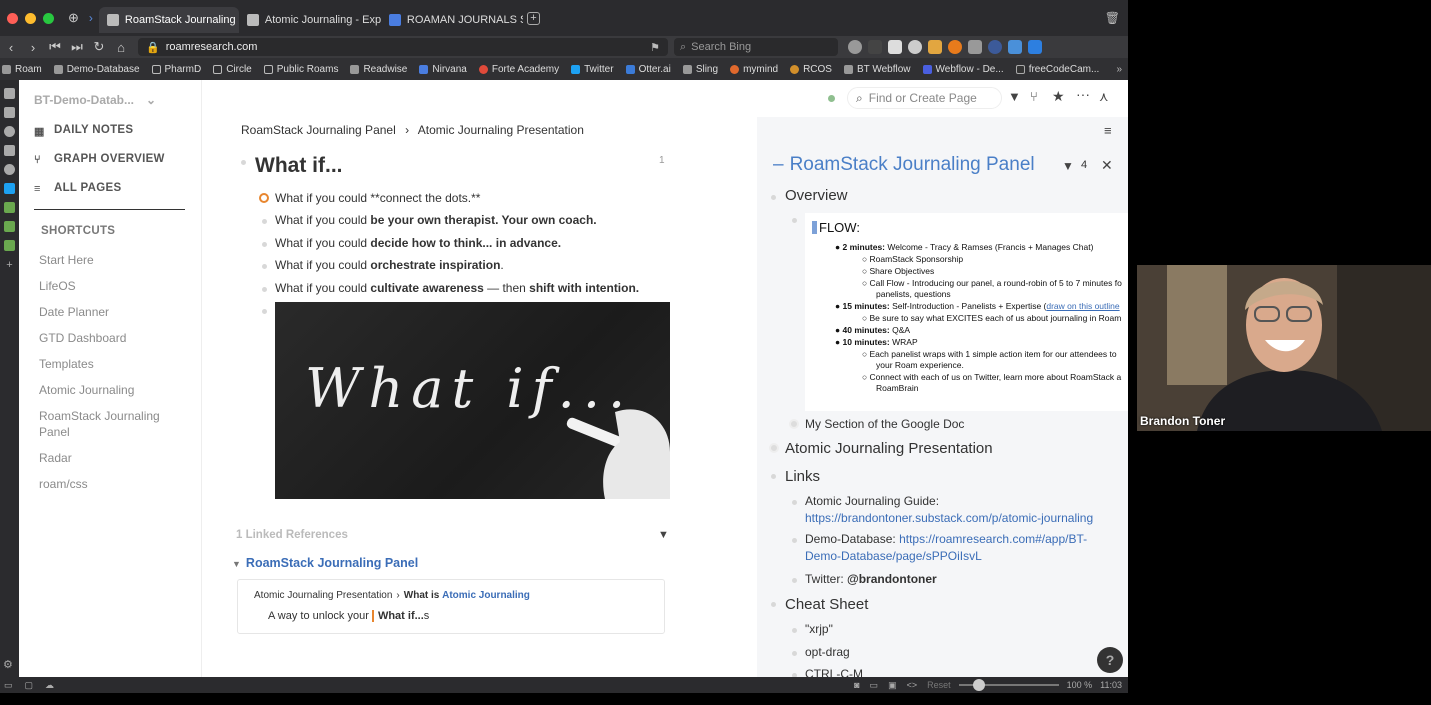 The height and width of the screenshot is (705, 1431). I want to click on window-icon: ▭, so click(874, 685).